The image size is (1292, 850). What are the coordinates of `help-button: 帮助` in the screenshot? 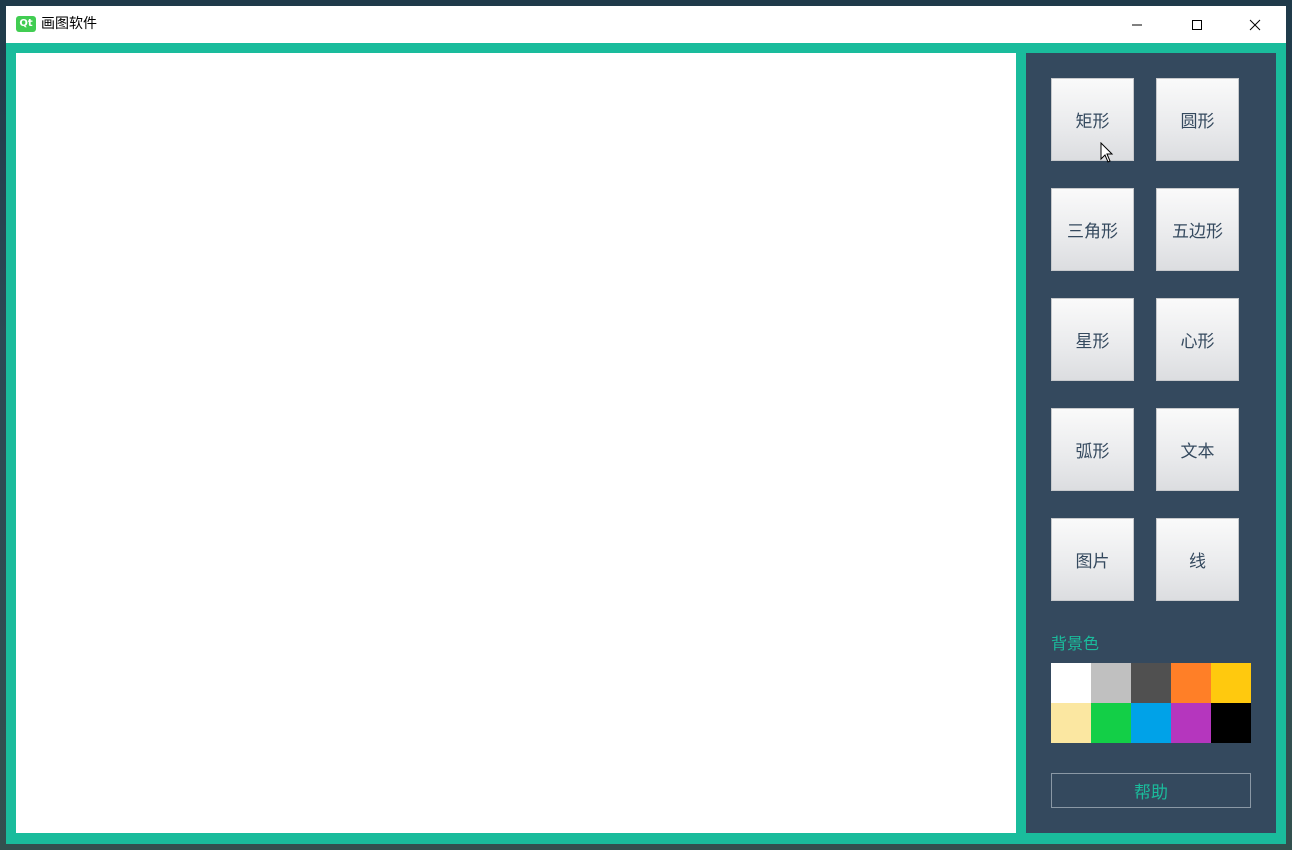 It's located at (1151, 790).